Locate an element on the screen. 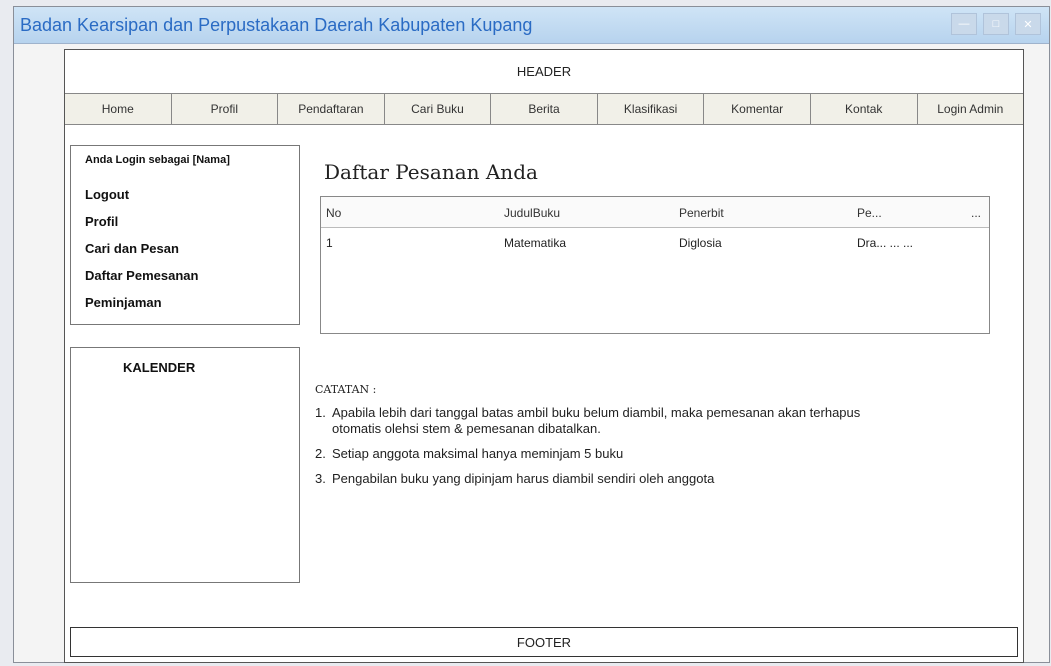 The image size is (1051, 666). calendar-panel: KALENDER is located at coordinates (185, 465).